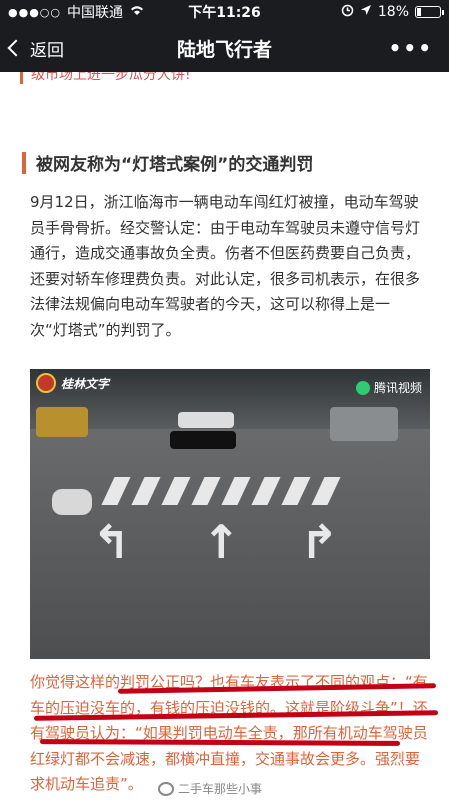 Image resolution: width=449 pixels, height=800 pixels. I want to click on previous-paragraph-fragment: 级市场上进一步瓜分大饼!, so click(220, 78).